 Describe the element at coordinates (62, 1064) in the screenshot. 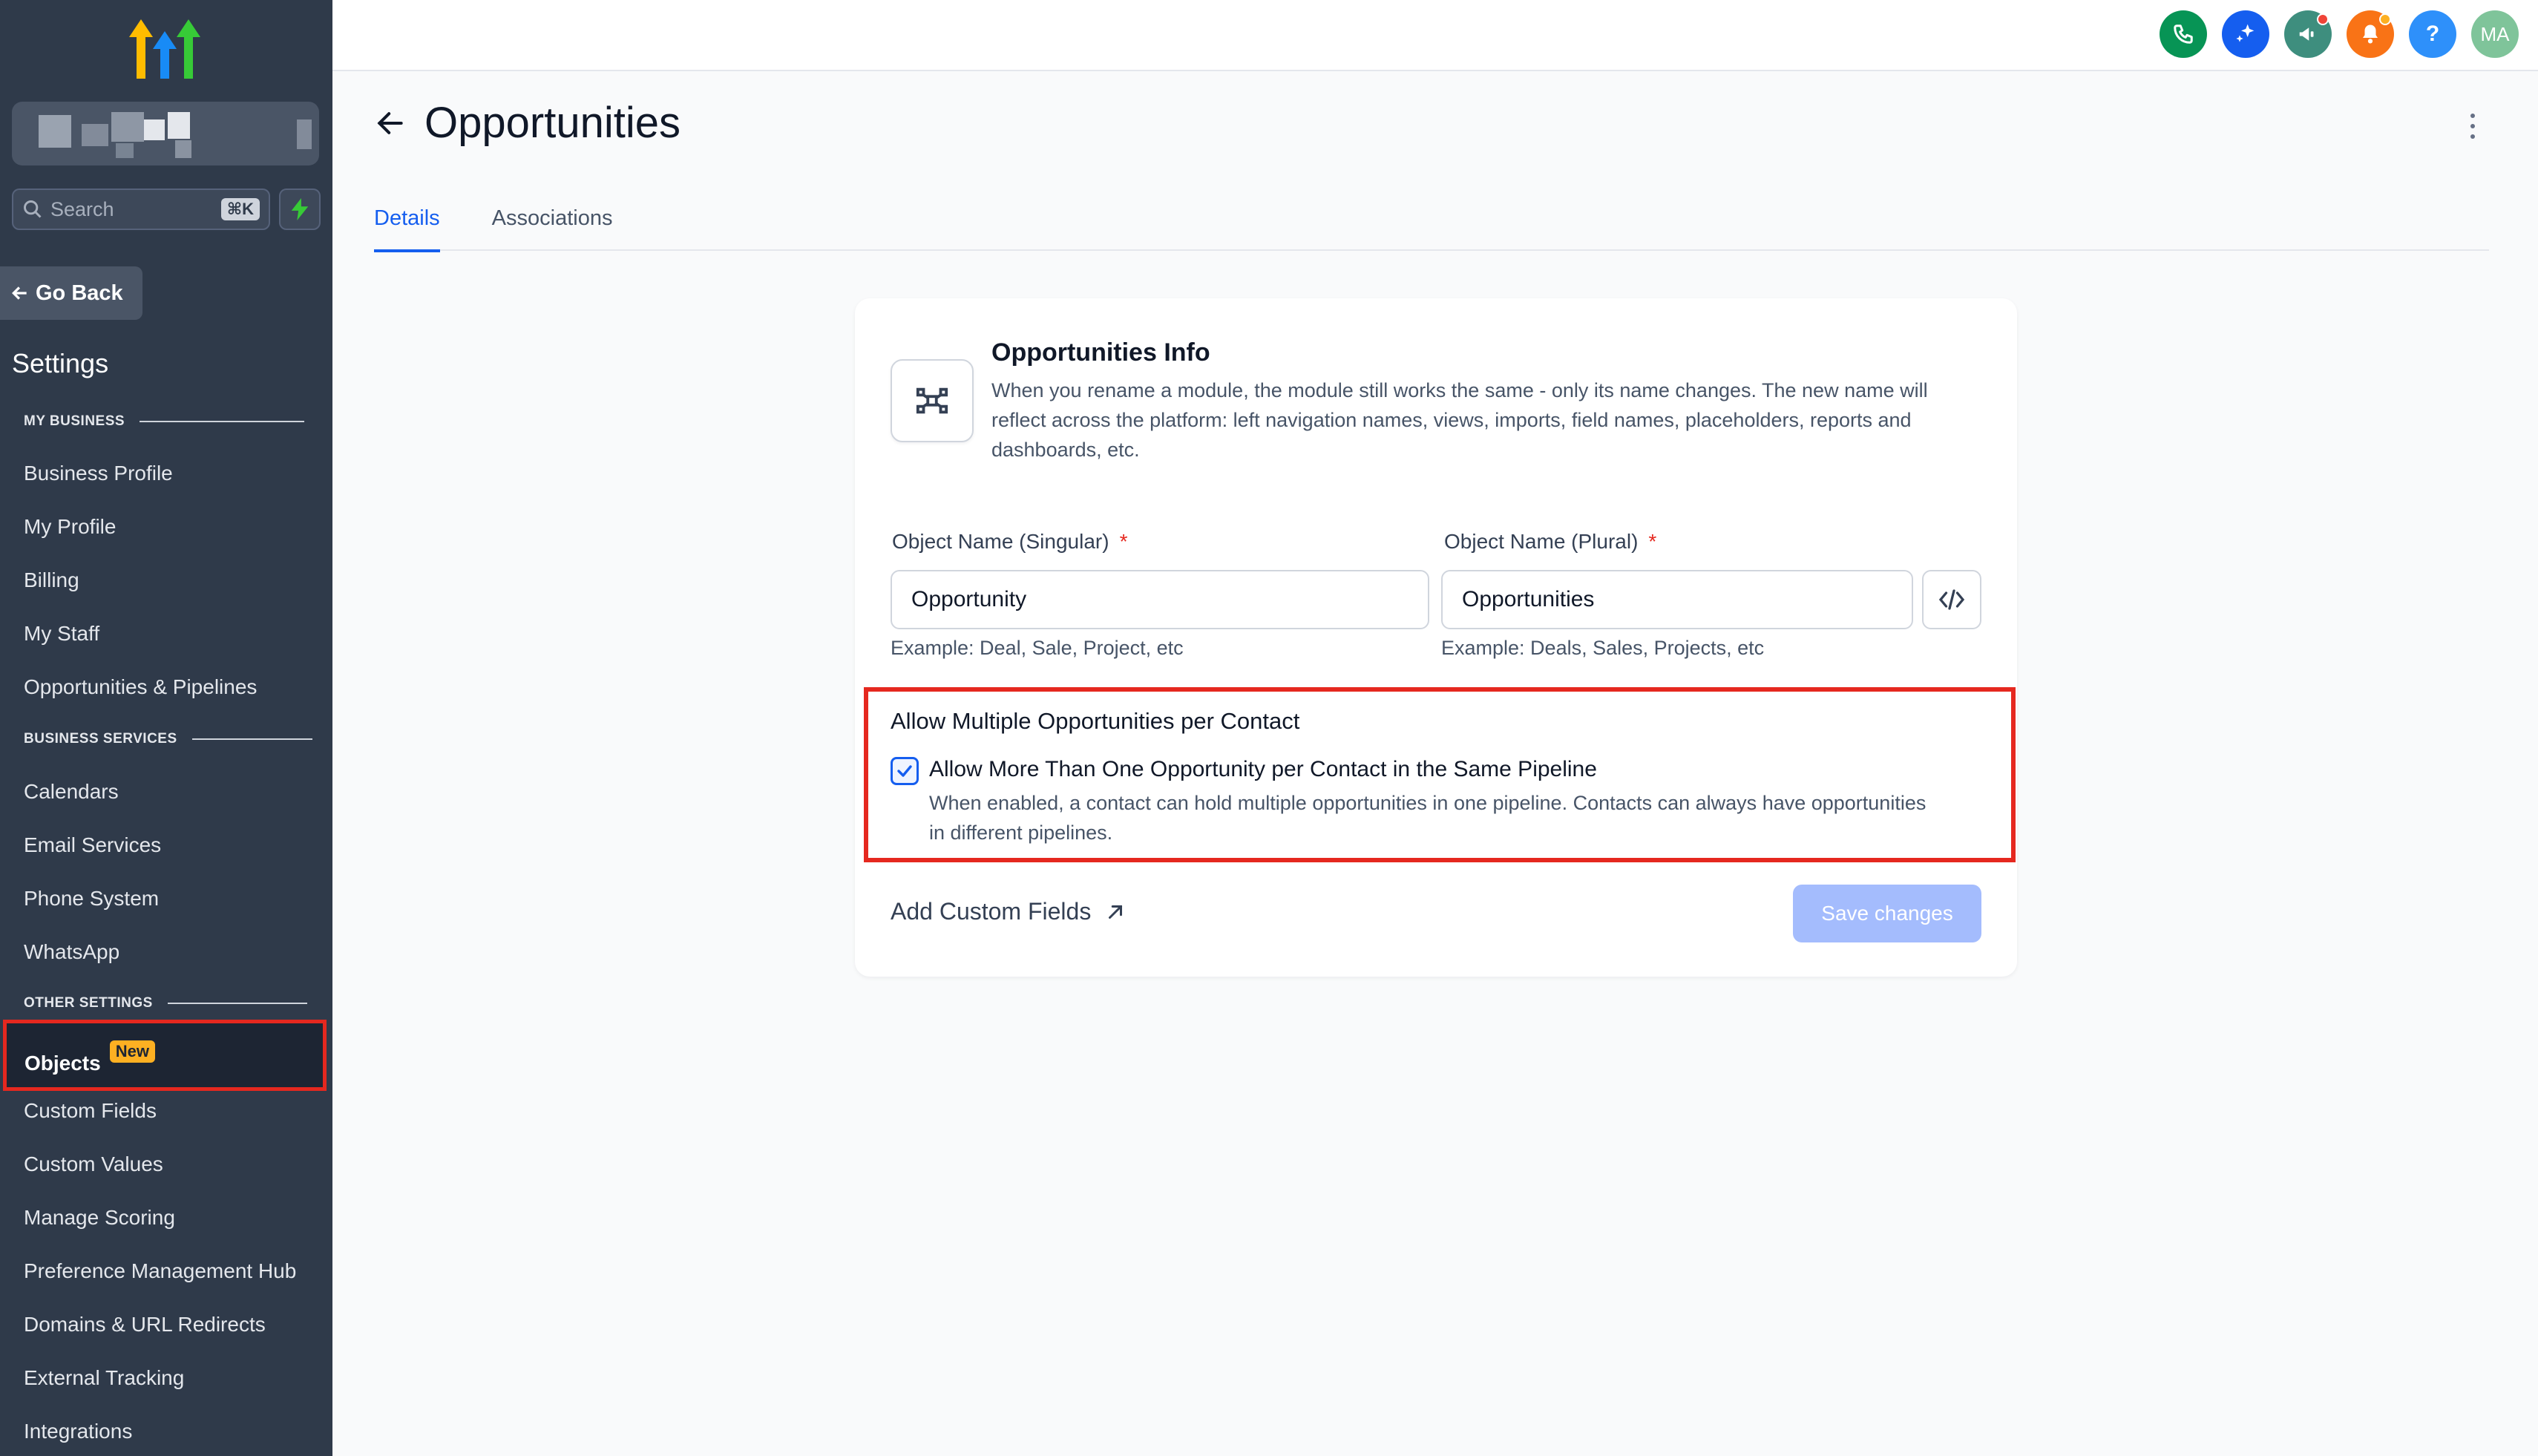

I see `sidebar-item-label: Objects` at that location.